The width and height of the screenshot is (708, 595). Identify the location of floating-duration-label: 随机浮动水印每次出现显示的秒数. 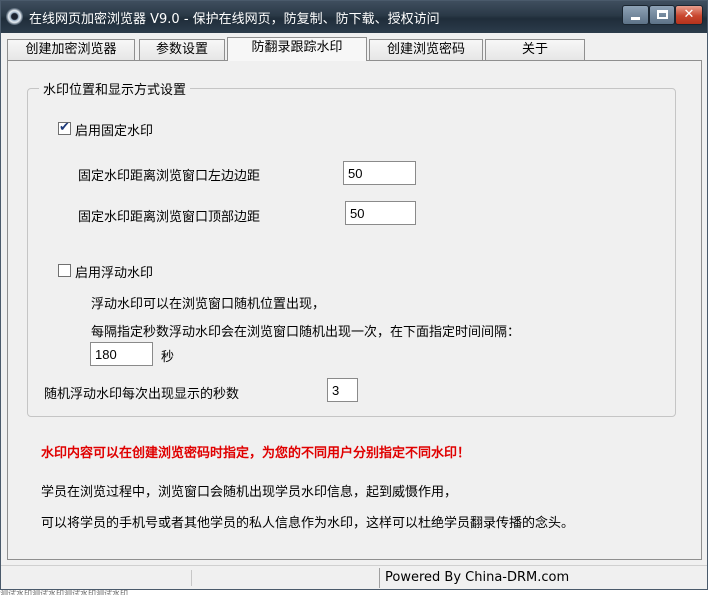
(142, 394).